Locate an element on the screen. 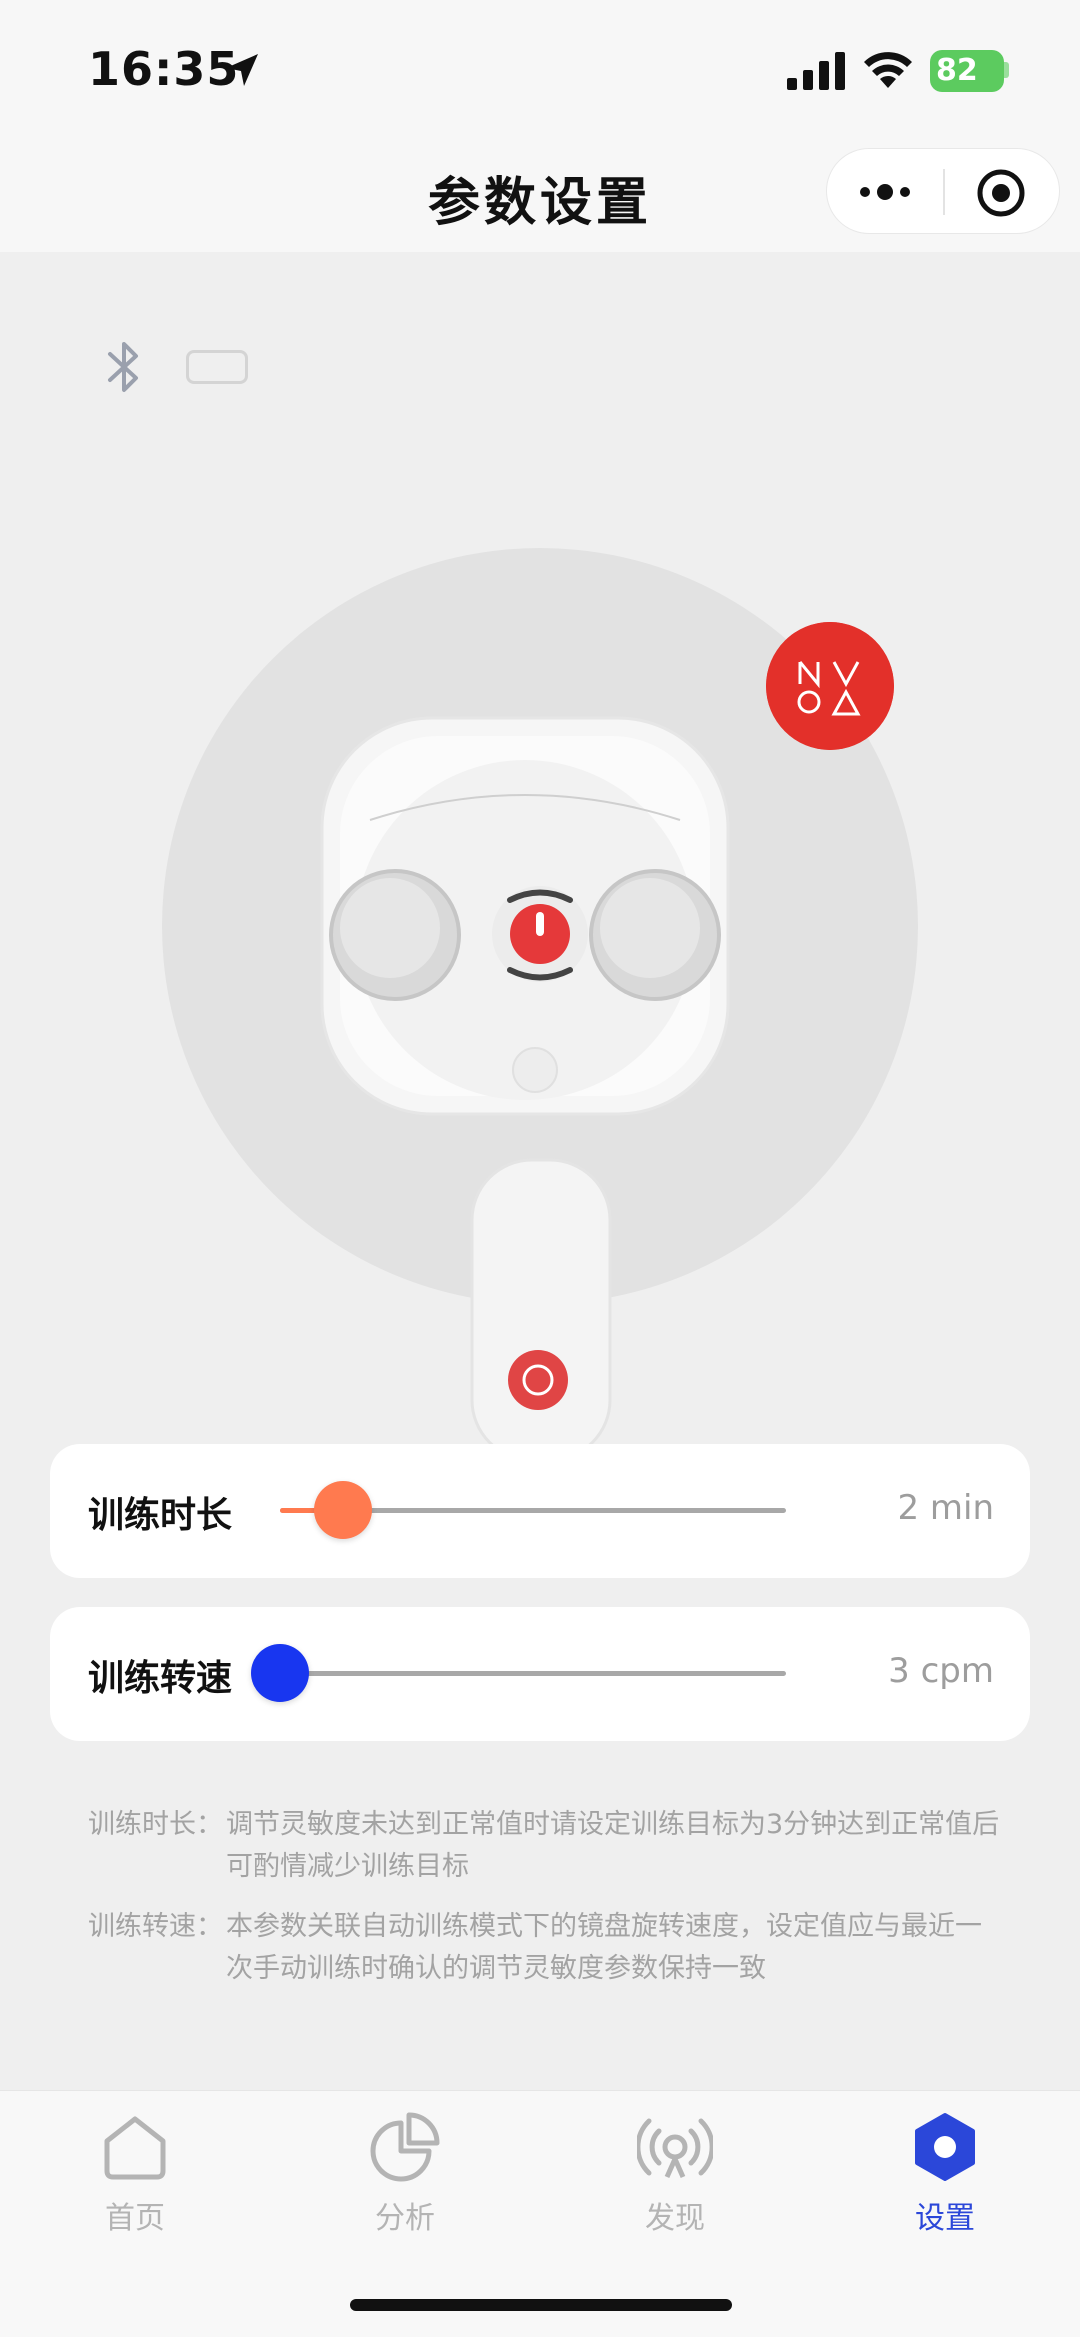 The height and width of the screenshot is (2337, 1080). tab-bar: 首页 分析 发现 设置 is located at coordinates (540, 2213).